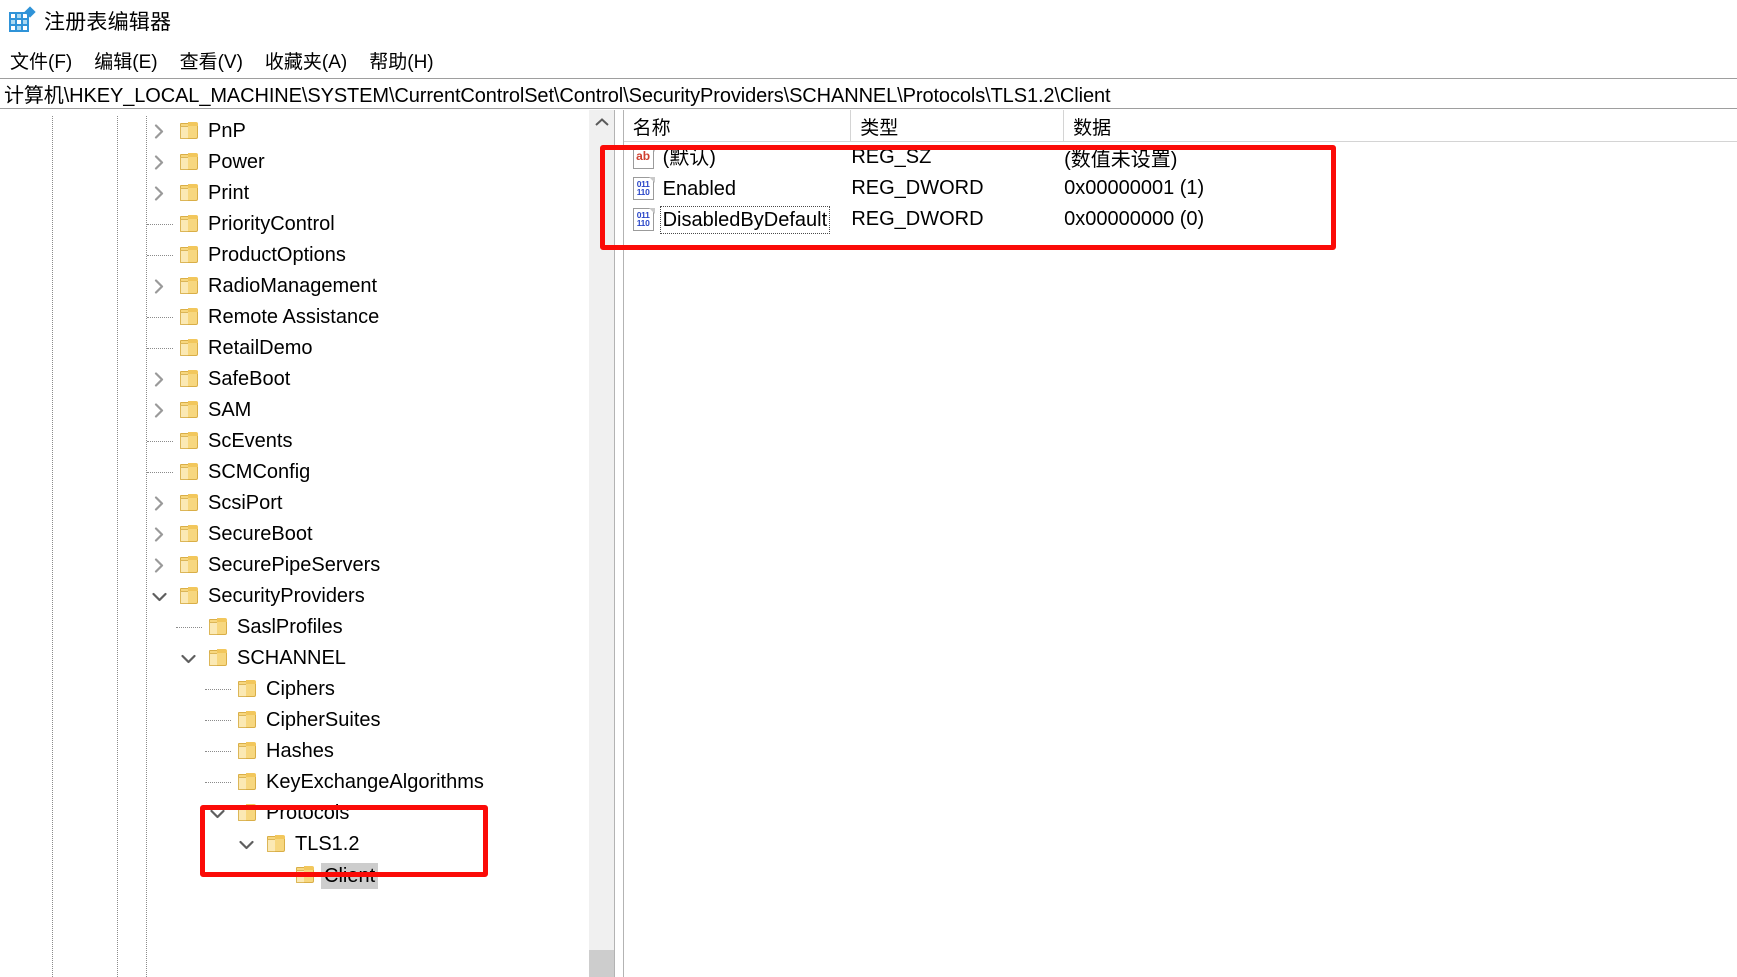  What do you see at coordinates (307, 410) in the screenshot?
I see `tree-item-sam: SAM` at bounding box center [307, 410].